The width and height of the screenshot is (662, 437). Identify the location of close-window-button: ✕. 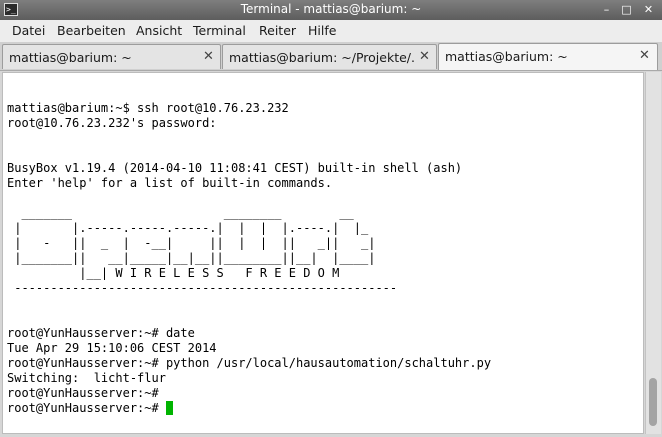
(648, 9).